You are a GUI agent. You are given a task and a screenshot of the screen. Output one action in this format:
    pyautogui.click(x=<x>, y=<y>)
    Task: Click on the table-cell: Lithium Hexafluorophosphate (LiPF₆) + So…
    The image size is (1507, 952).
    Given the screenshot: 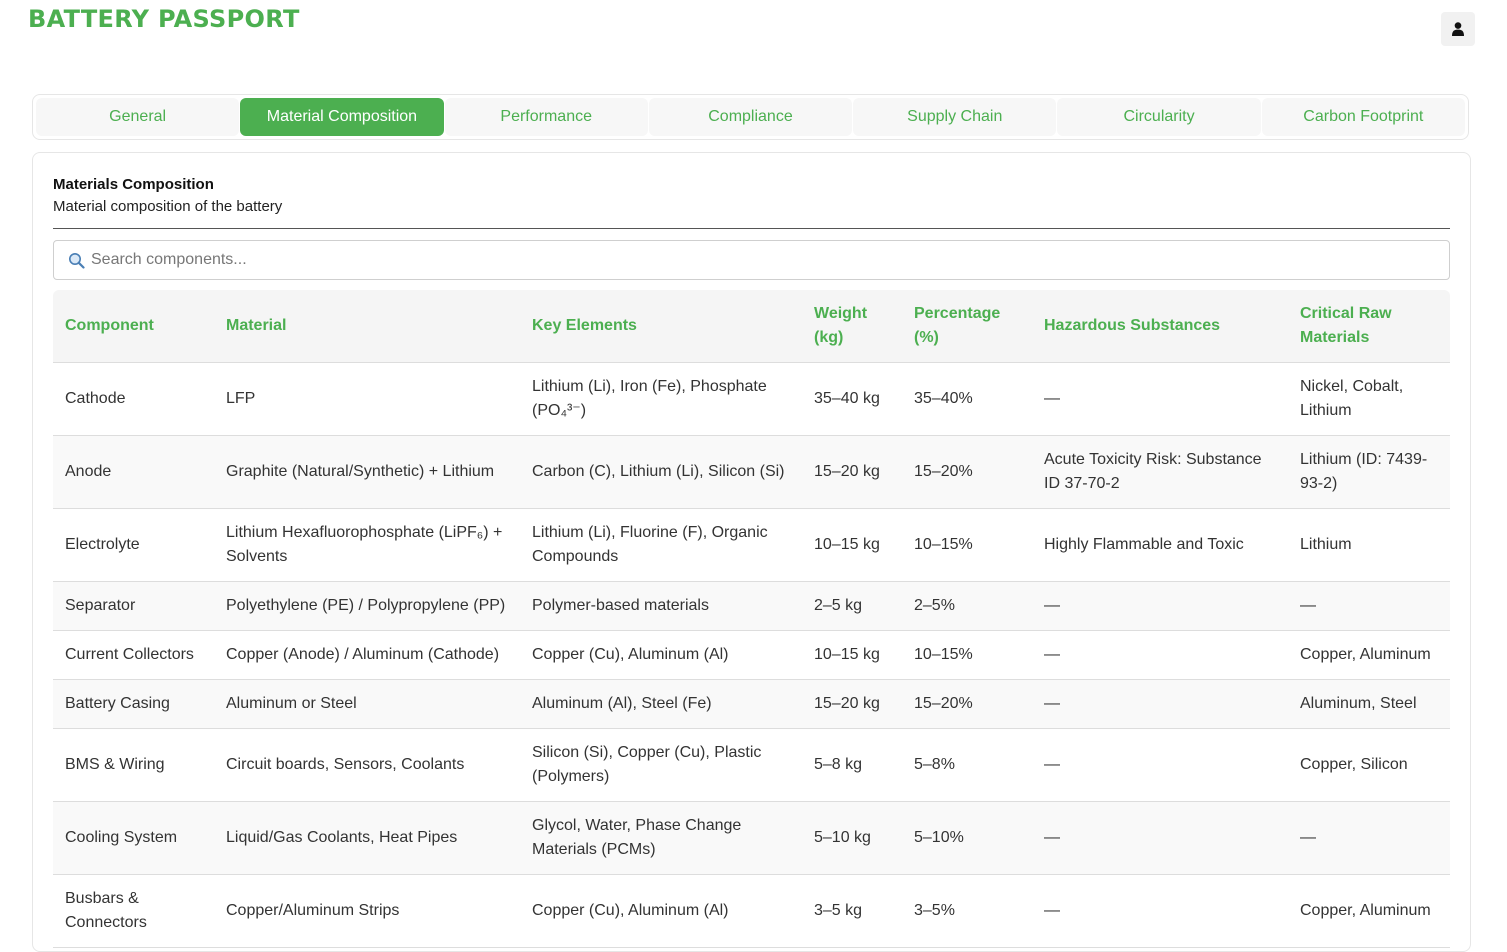 What is the action you would take?
    pyautogui.click(x=367, y=545)
    